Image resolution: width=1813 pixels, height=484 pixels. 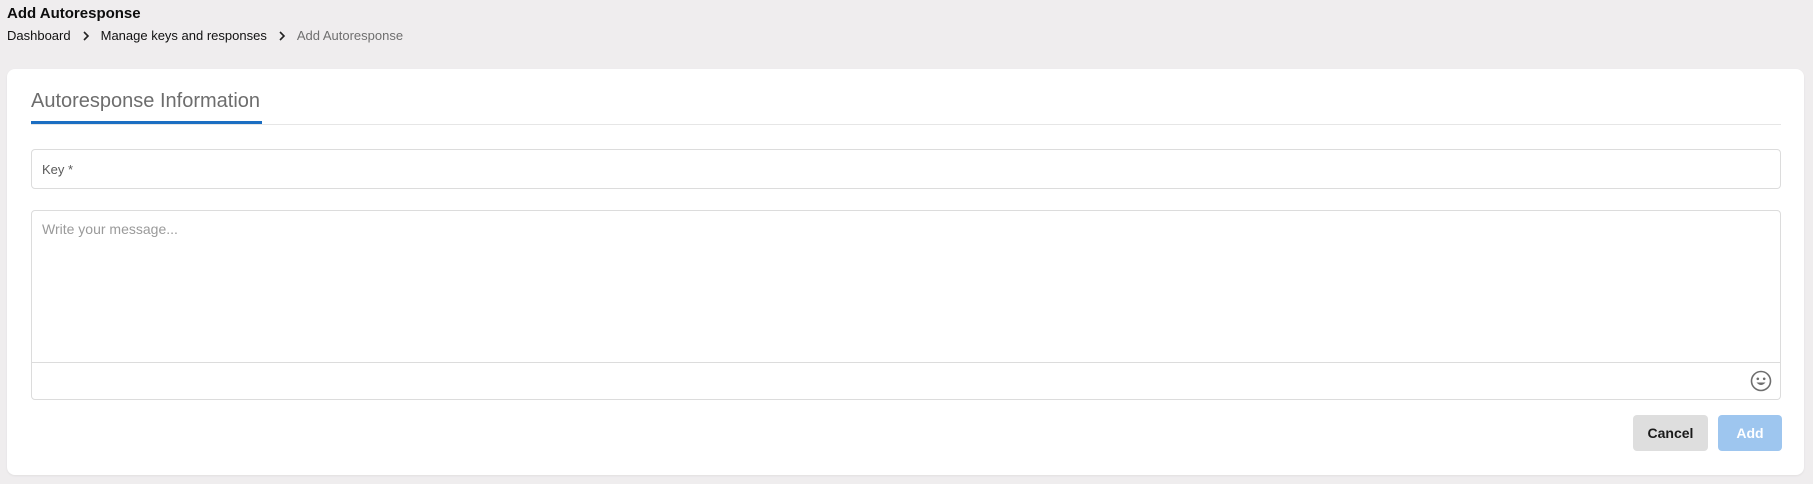 I want to click on tab-autoresponse-information: Autoresponse Information, so click(x=147, y=107).